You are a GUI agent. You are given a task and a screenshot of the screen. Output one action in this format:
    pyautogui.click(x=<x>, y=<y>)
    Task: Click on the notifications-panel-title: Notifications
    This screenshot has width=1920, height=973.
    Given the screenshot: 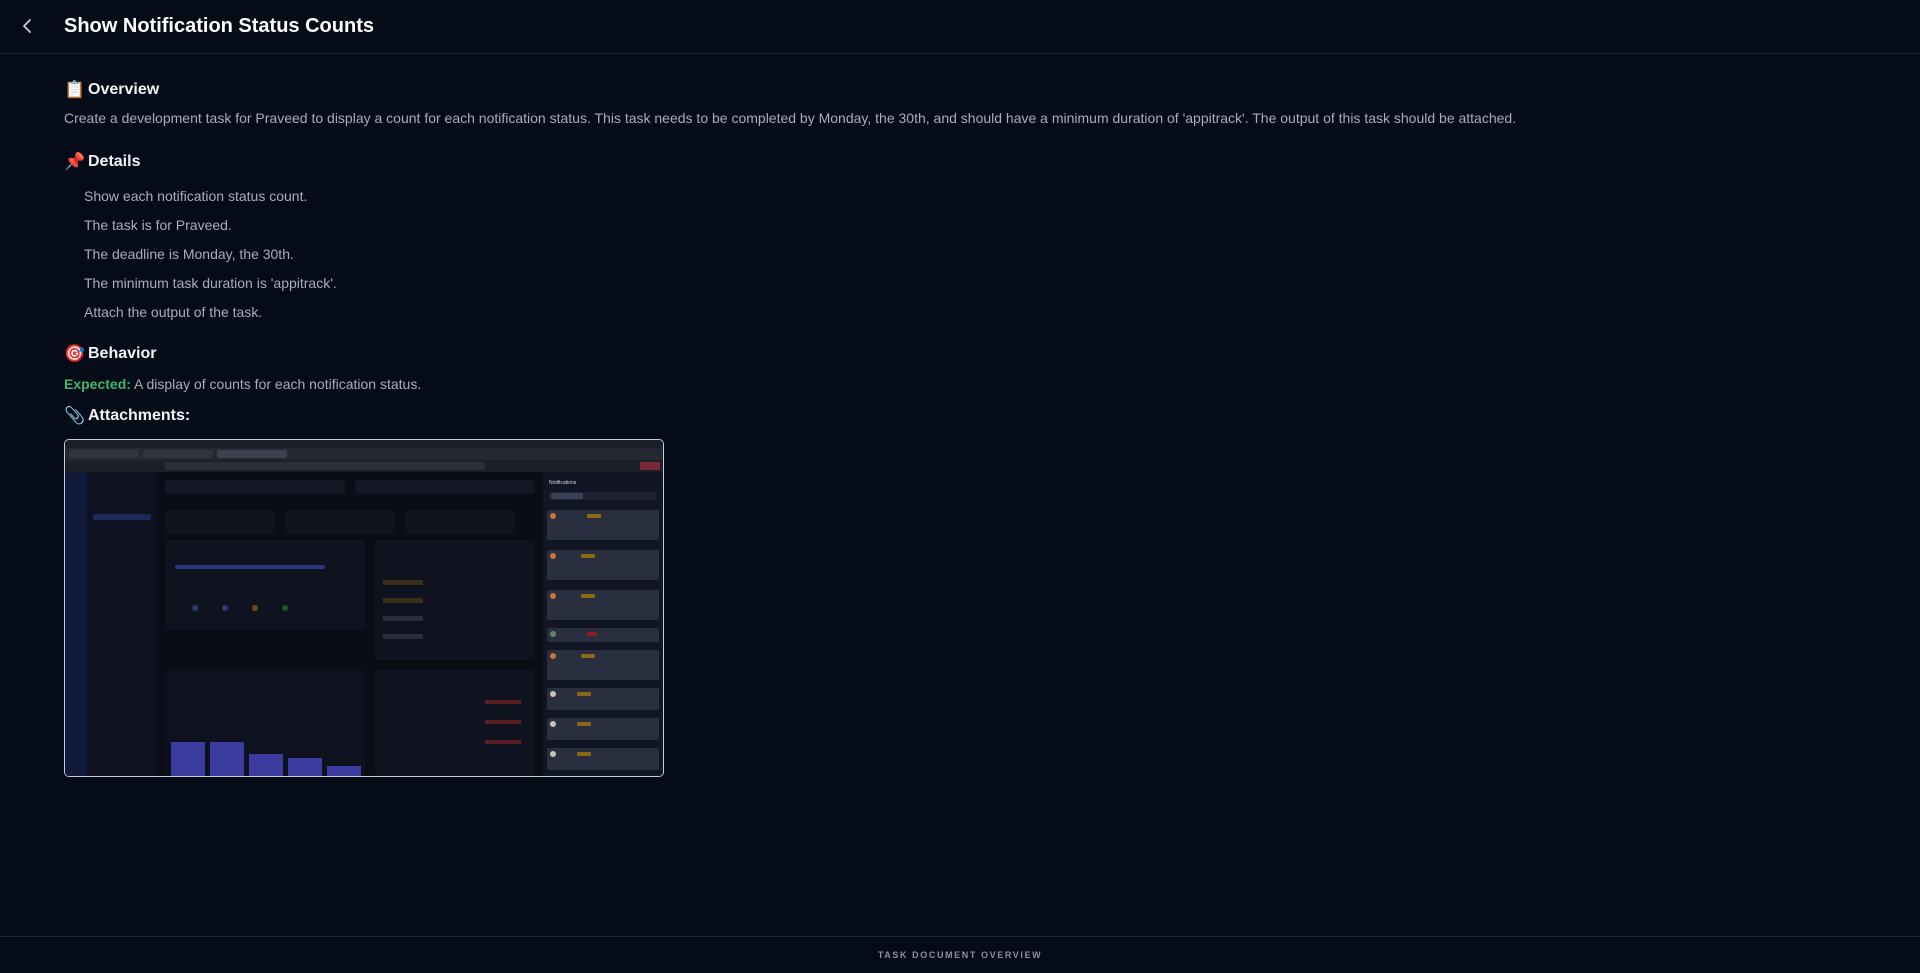 What is the action you would take?
    pyautogui.click(x=563, y=483)
    